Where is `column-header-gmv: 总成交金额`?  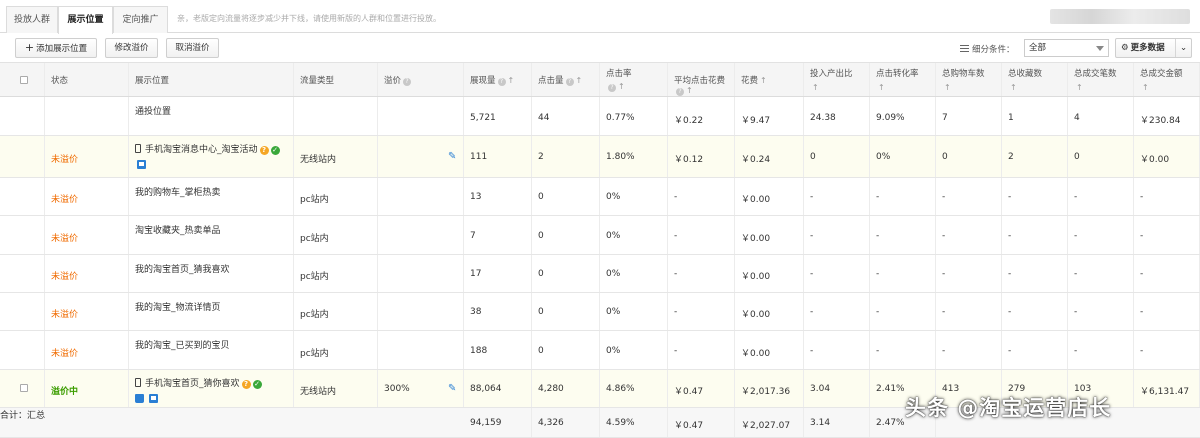 column-header-gmv: 总成交金额 is located at coordinates (1161, 73).